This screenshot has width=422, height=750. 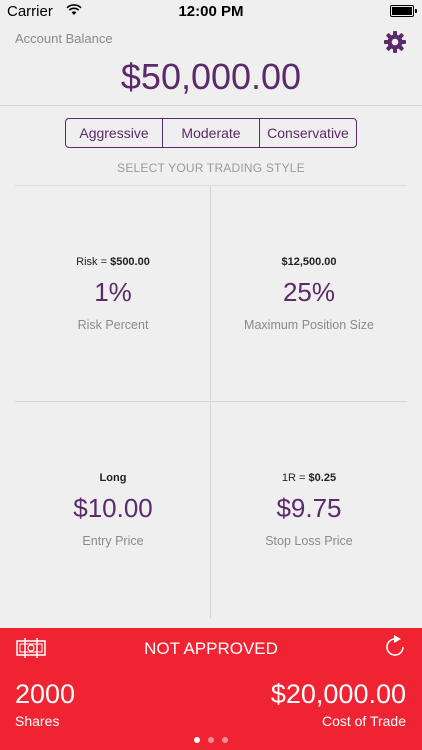 What do you see at coordinates (309, 325) in the screenshot?
I see `max-position-label: Maximum Position Size` at bounding box center [309, 325].